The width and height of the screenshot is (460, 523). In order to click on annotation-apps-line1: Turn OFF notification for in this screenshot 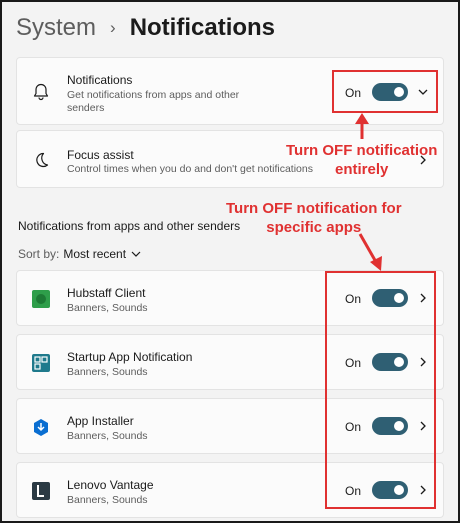, I will do `click(314, 208)`.